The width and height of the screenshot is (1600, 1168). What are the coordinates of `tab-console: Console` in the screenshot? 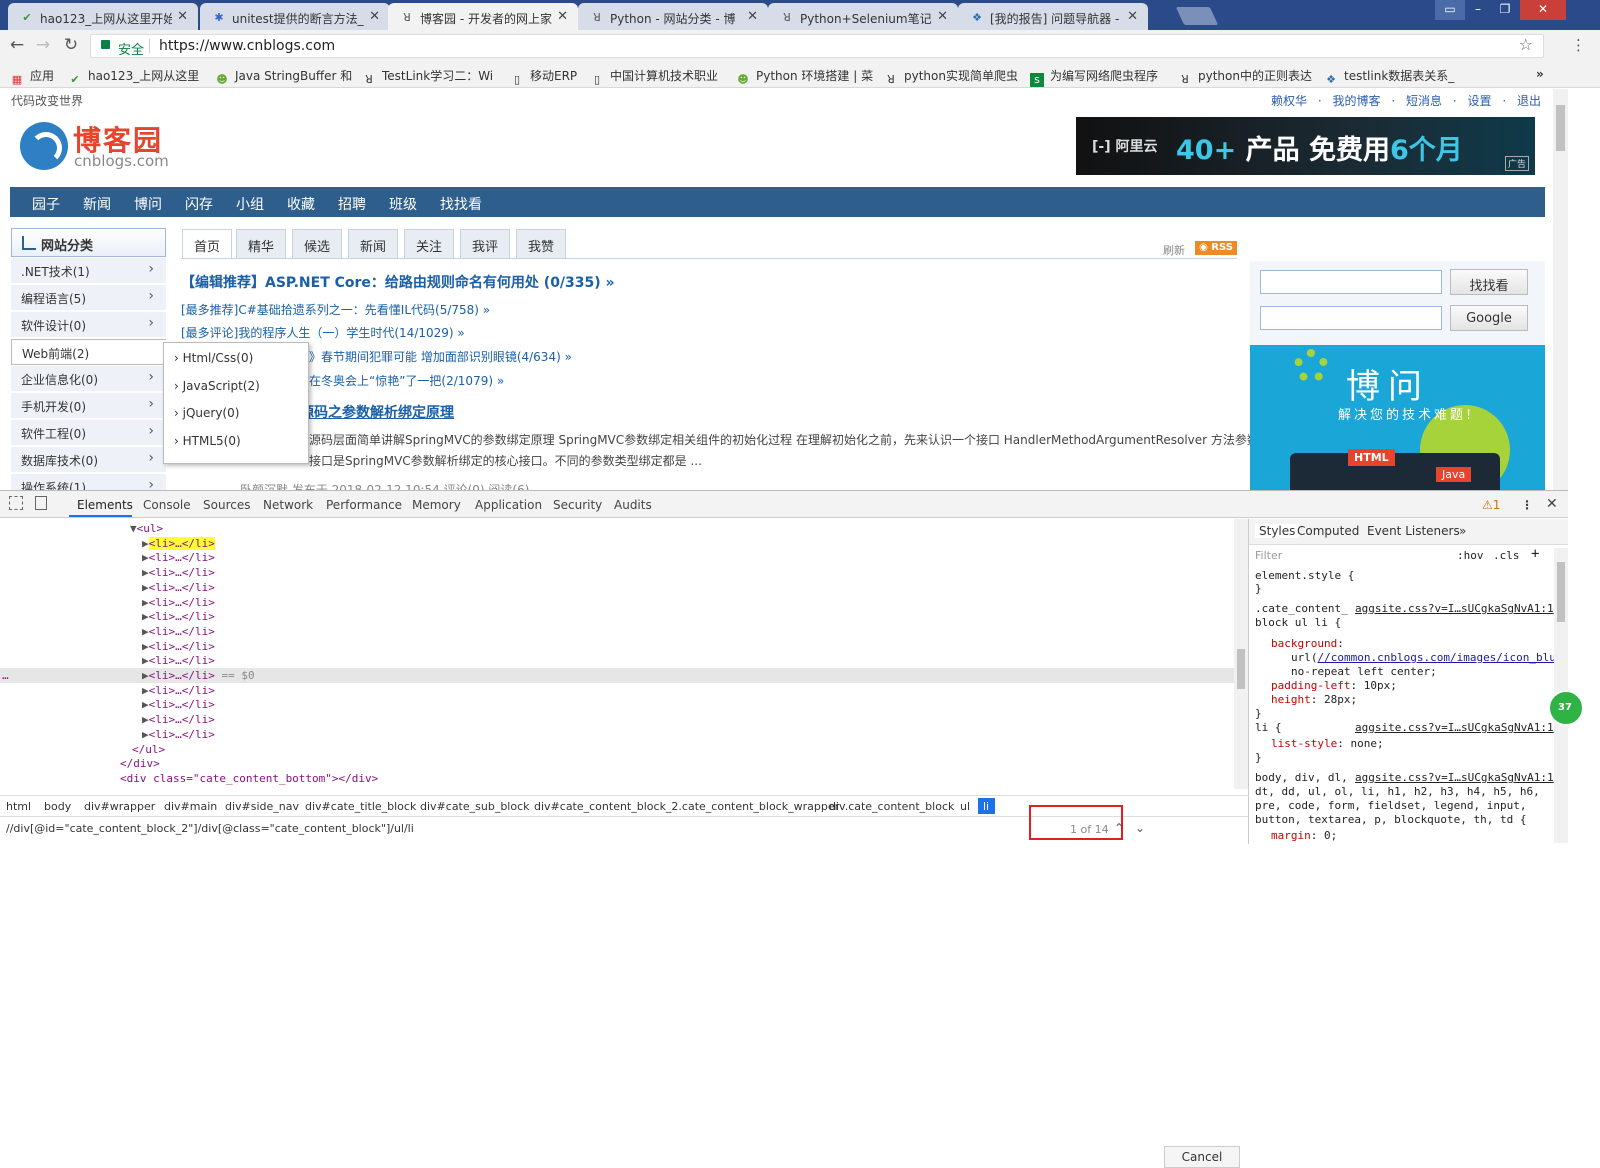 It's located at (167, 505).